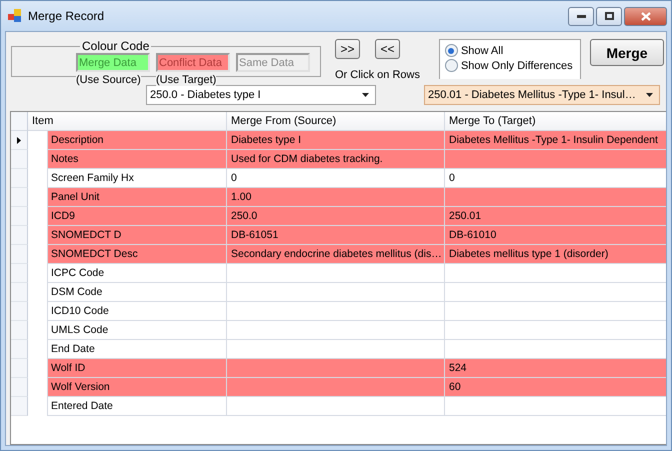  I want to click on table-row: UMLS Code, so click(356, 330).